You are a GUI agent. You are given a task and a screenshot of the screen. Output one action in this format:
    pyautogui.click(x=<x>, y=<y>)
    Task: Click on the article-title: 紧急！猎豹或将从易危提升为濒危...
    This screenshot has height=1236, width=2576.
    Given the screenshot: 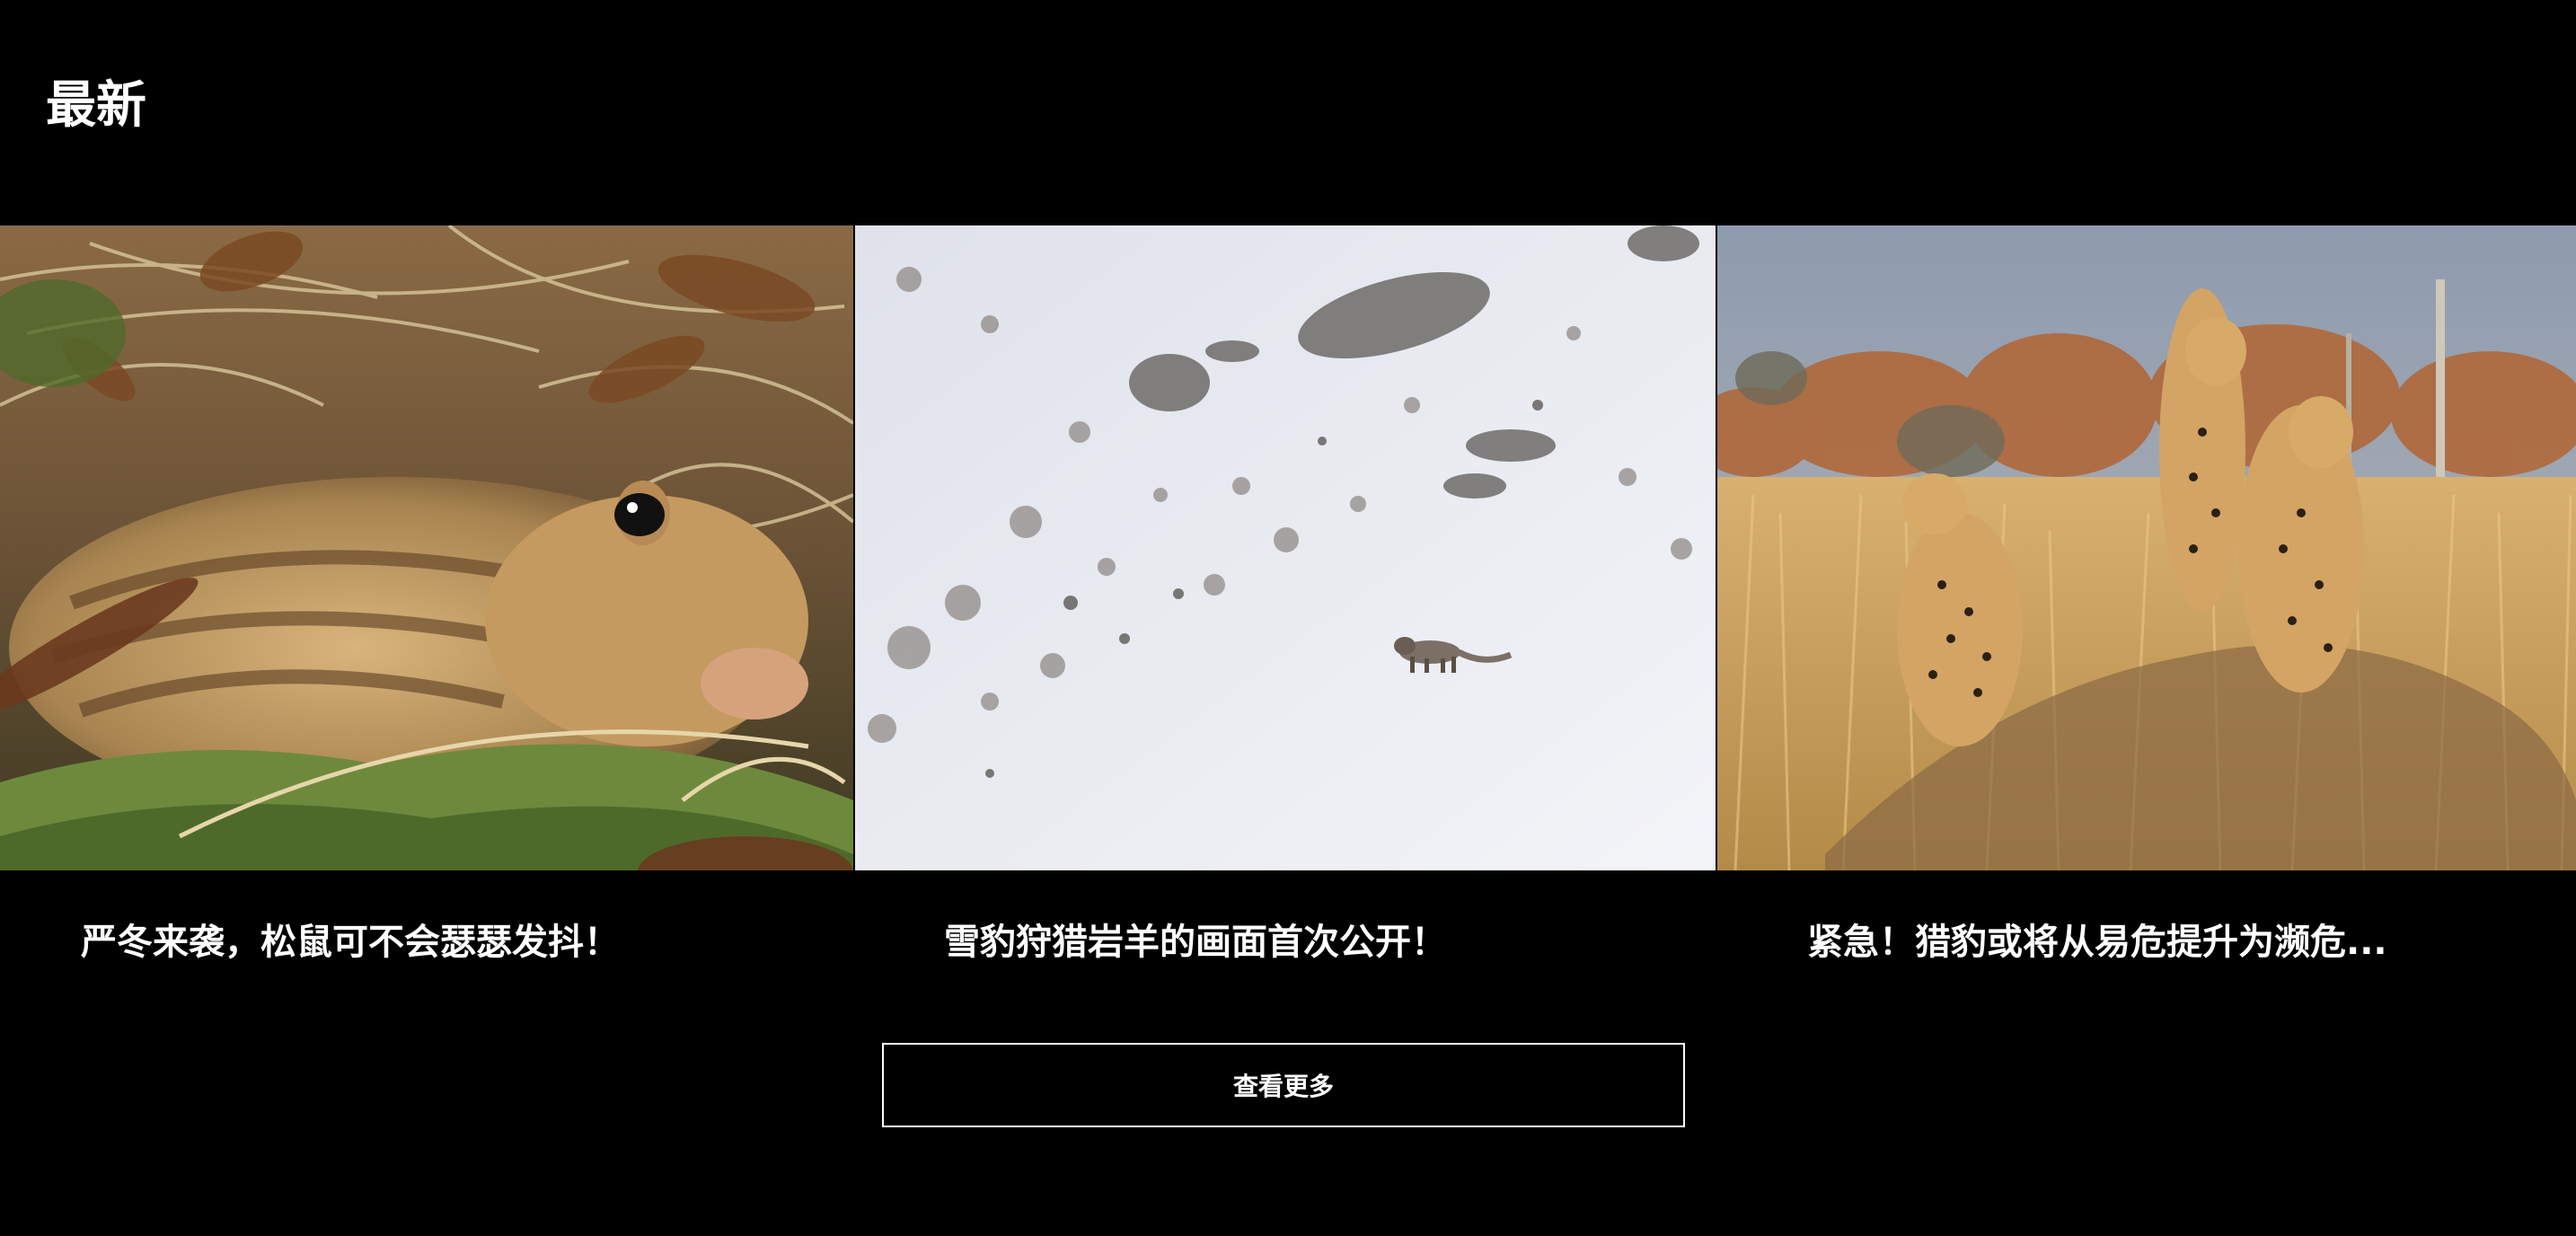 What is the action you would take?
    pyautogui.click(x=2097, y=943)
    